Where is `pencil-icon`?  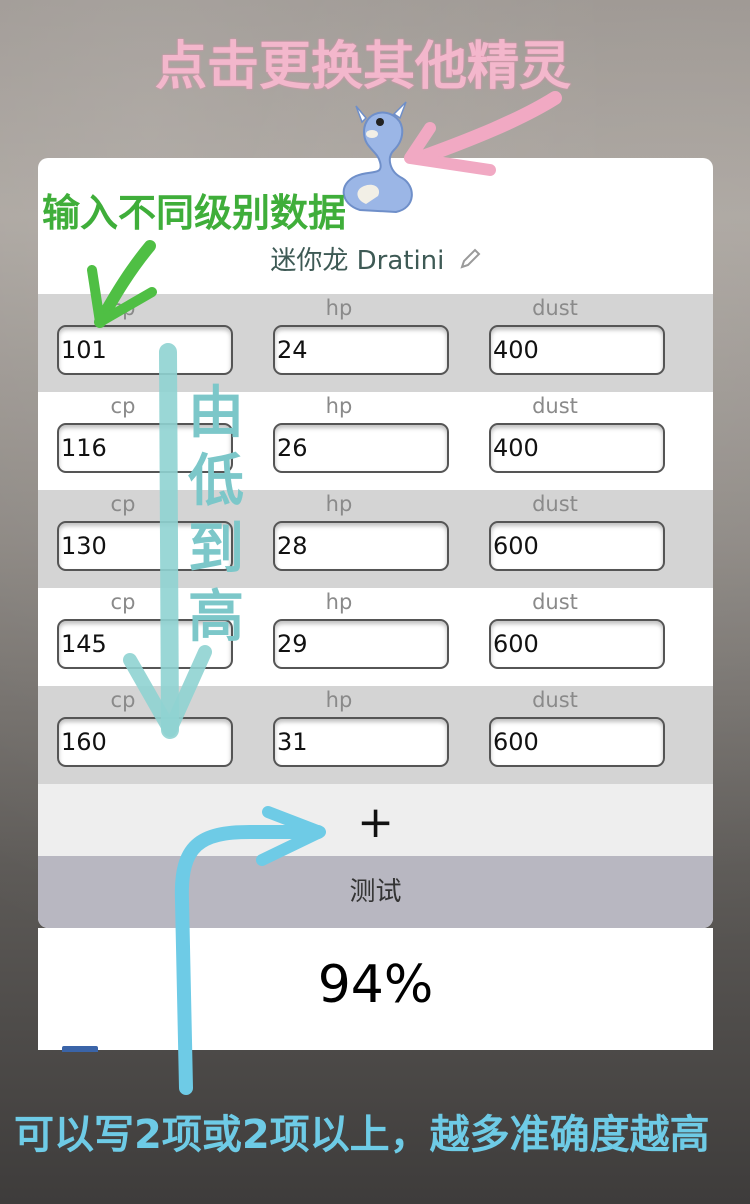 pencil-icon is located at coordinates (470, 262).